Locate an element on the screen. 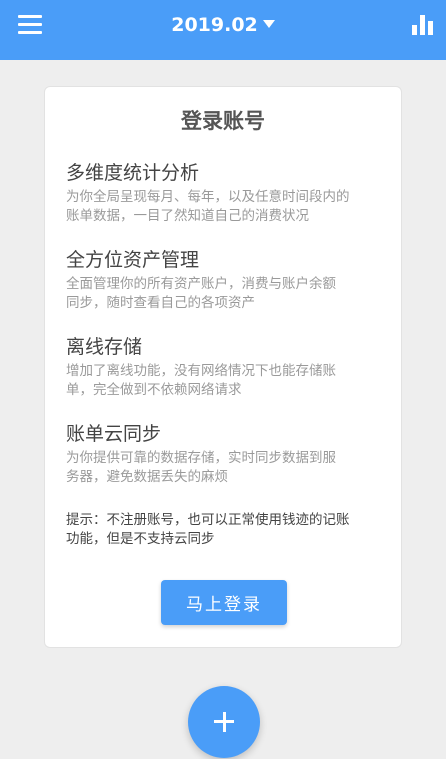 The height and width of the screenshot is (759, 446). add-record-button is located at coordinates (224, 722).